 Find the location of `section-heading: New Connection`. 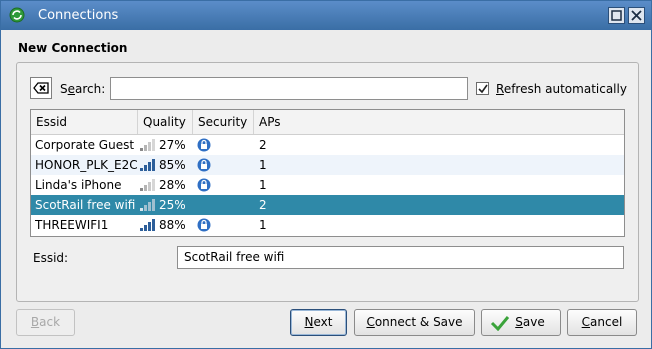

section-heading: New Connection is located at coordinates (73, 48).